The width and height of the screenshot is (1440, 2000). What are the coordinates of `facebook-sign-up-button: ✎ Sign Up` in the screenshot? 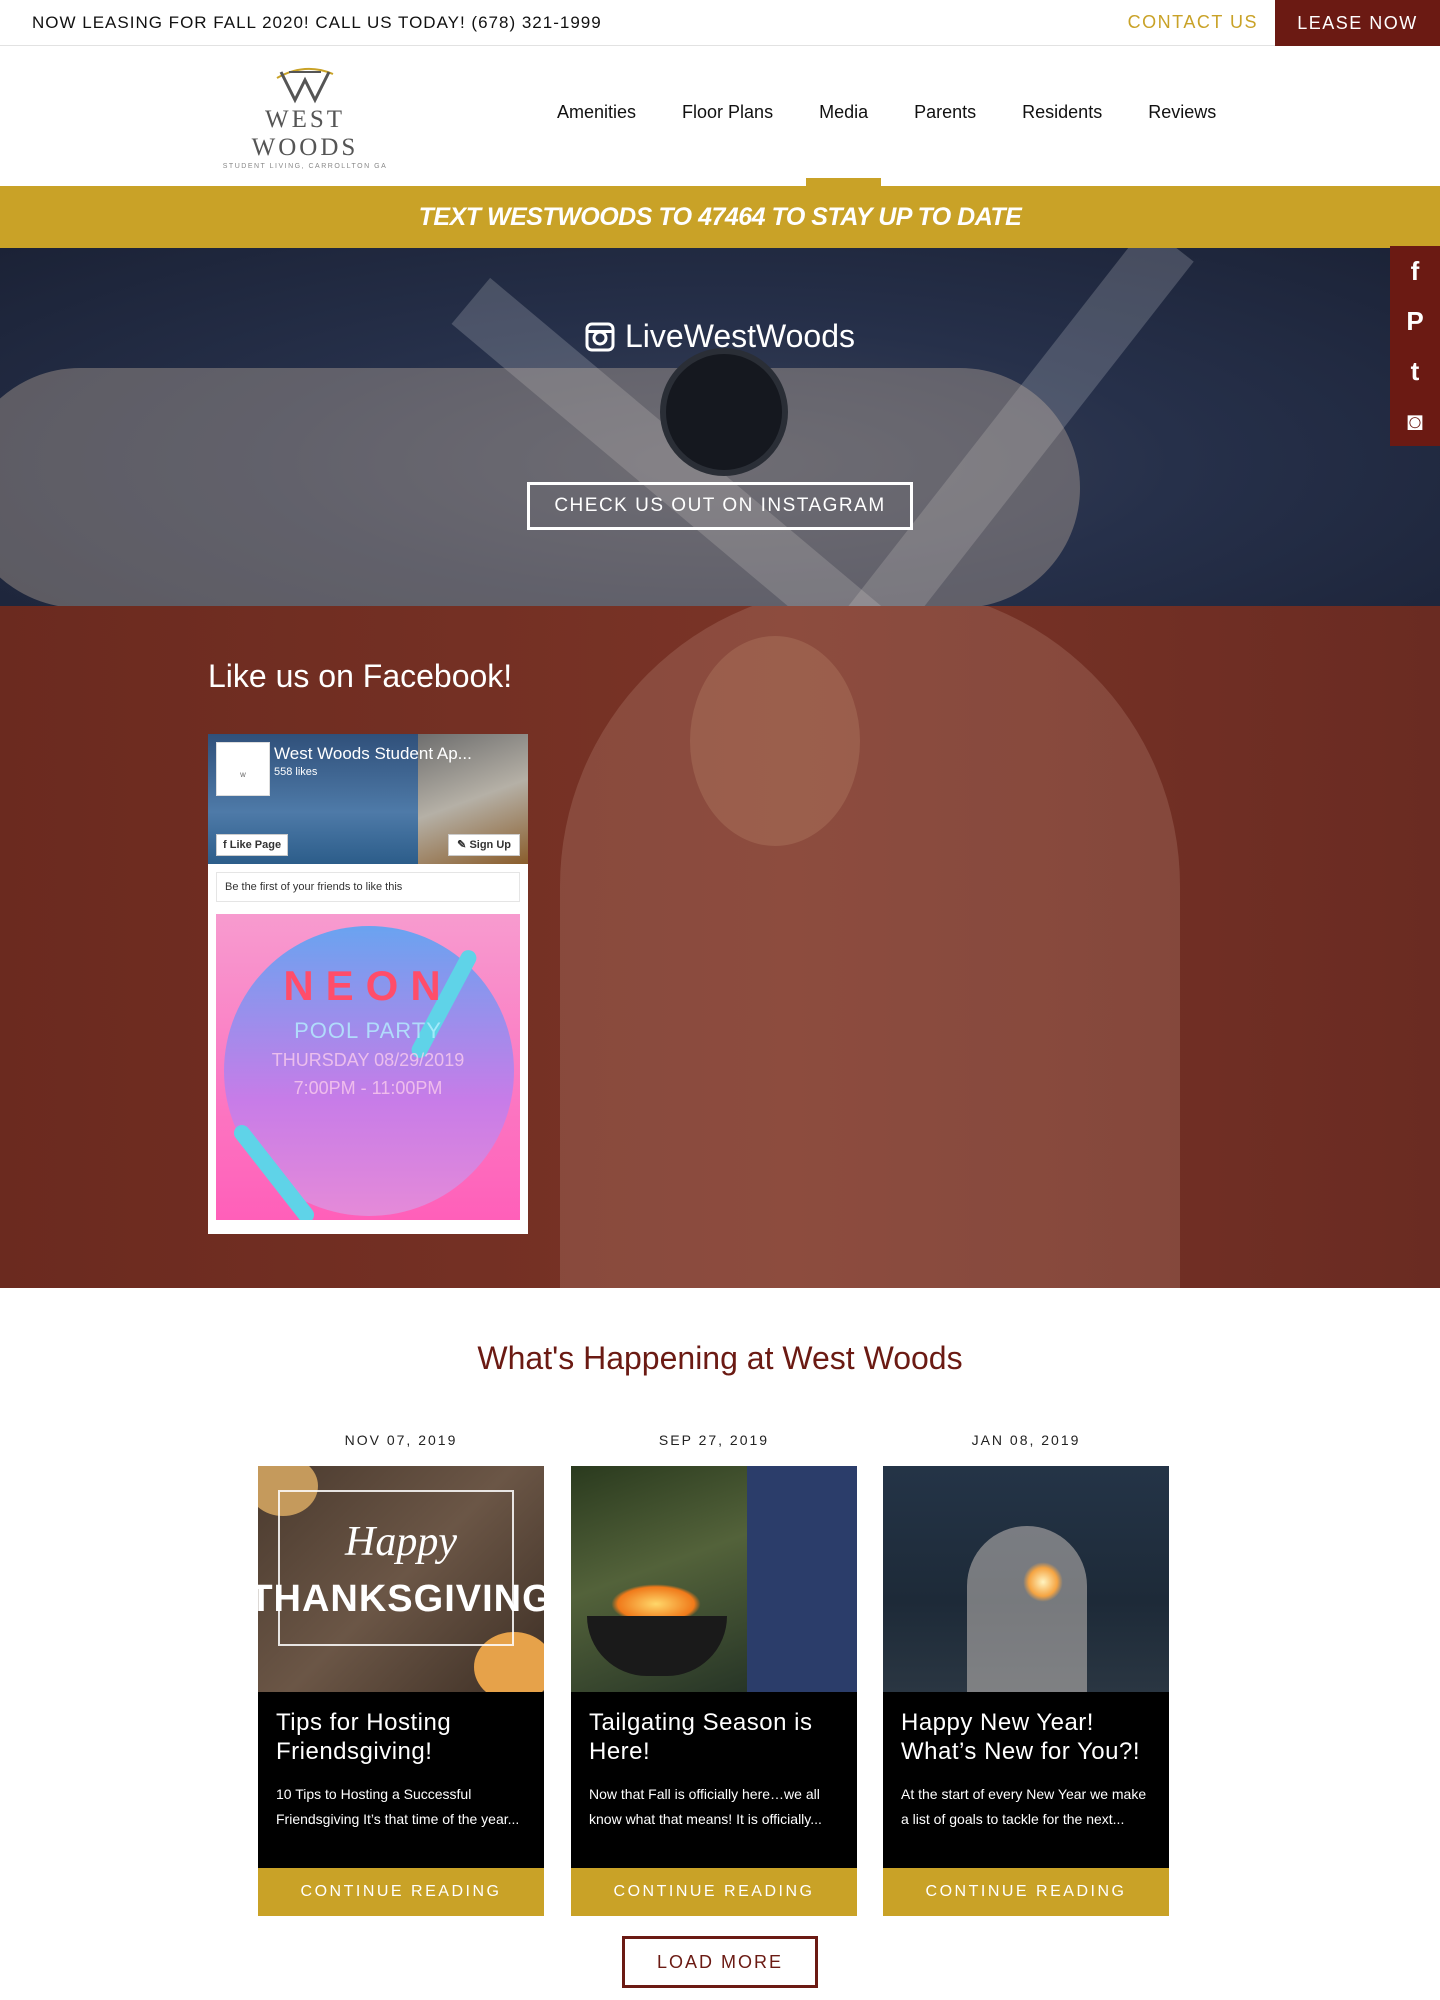 It's located at (484, 845).